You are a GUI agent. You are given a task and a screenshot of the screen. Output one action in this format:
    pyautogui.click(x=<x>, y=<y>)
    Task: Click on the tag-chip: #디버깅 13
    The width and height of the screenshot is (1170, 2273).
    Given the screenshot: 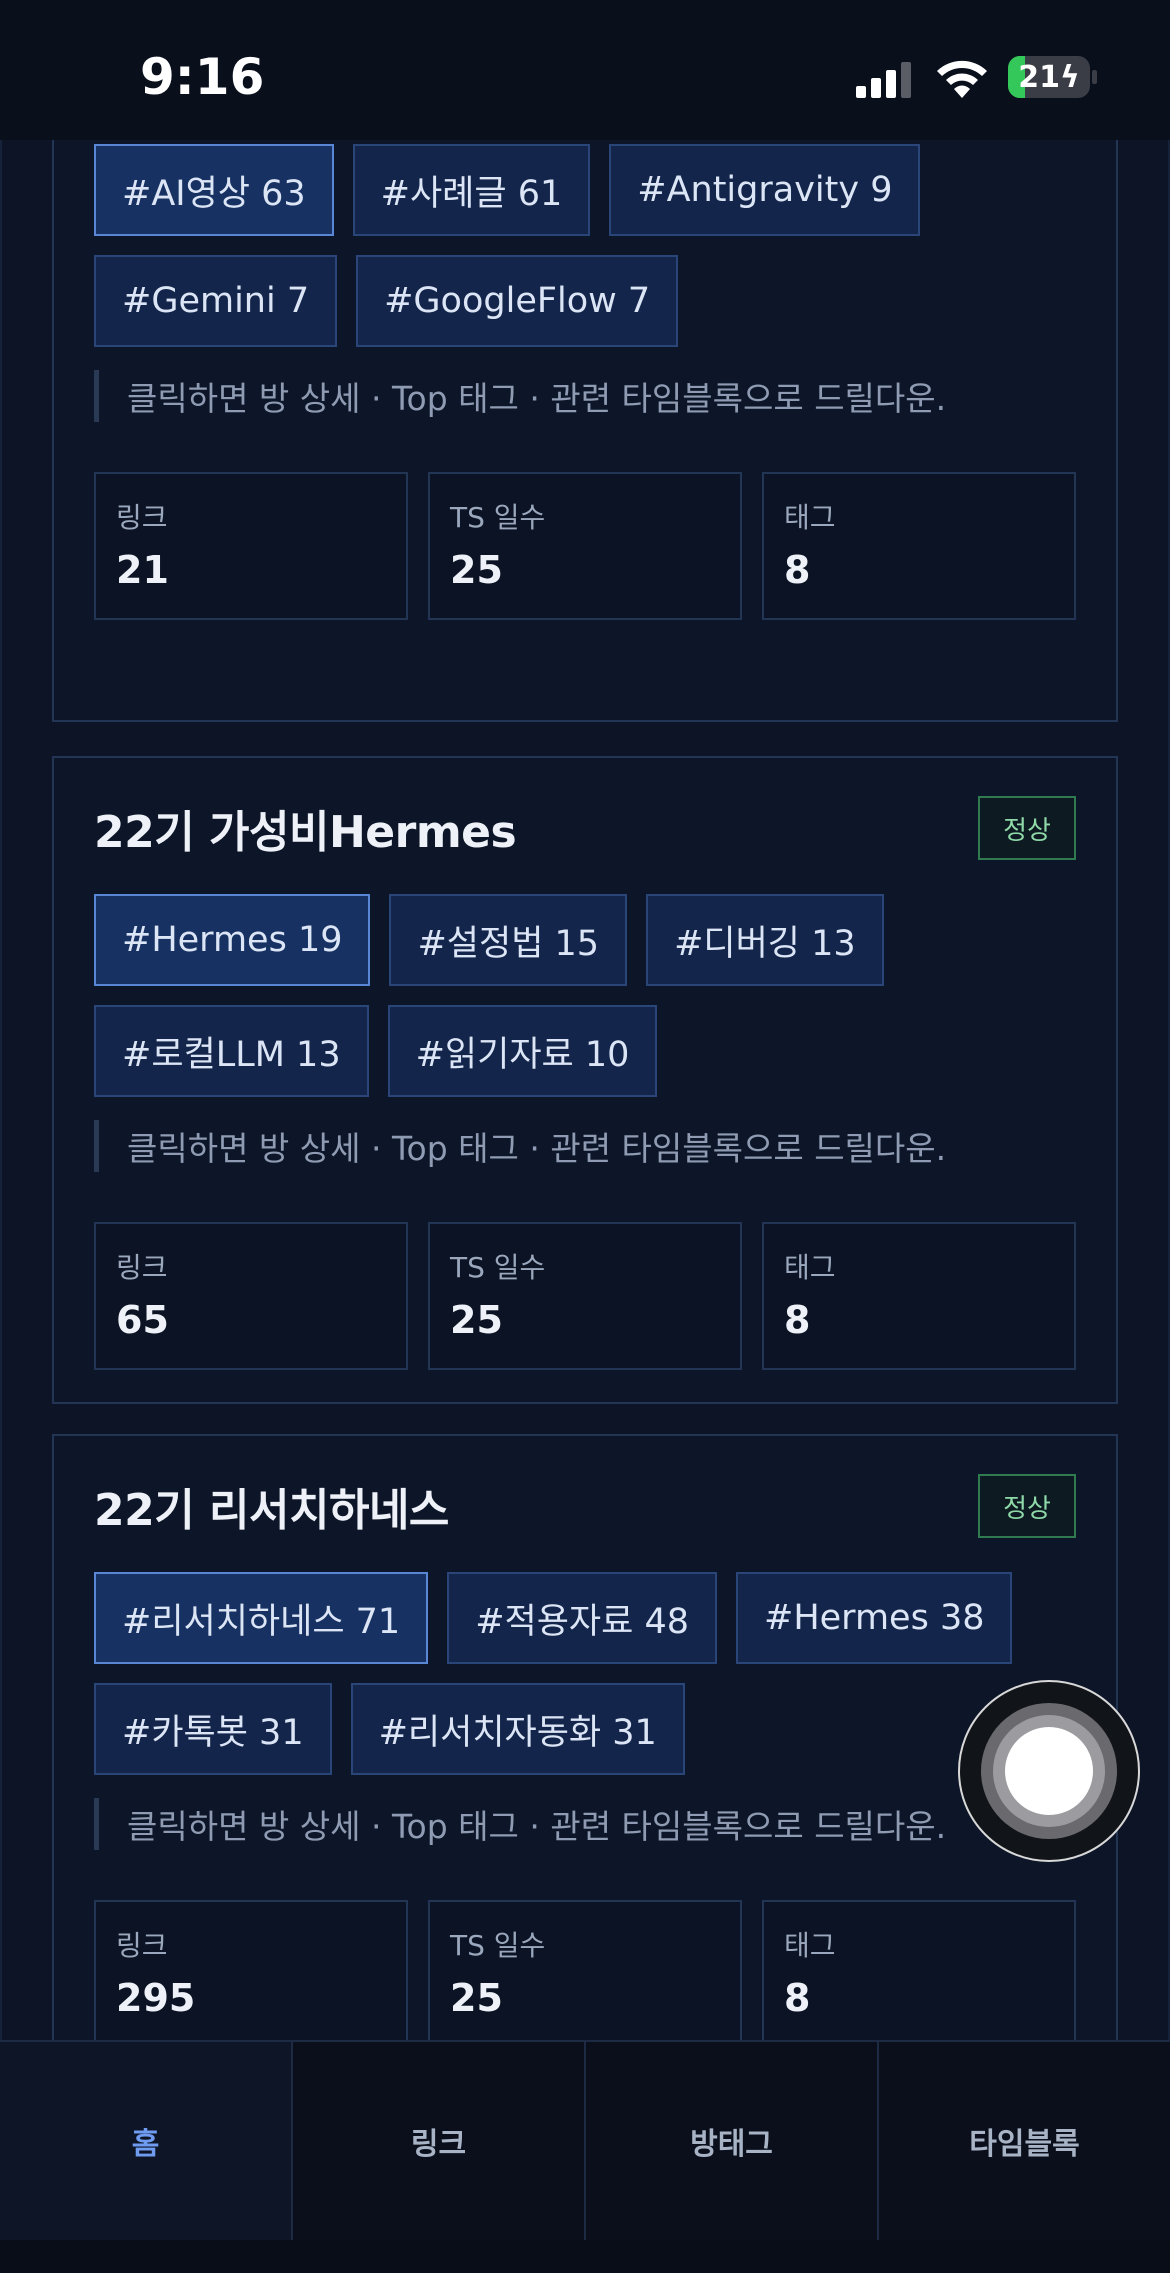 What is the action you would take?
    pyautogui.click(x=765, y=940)
    